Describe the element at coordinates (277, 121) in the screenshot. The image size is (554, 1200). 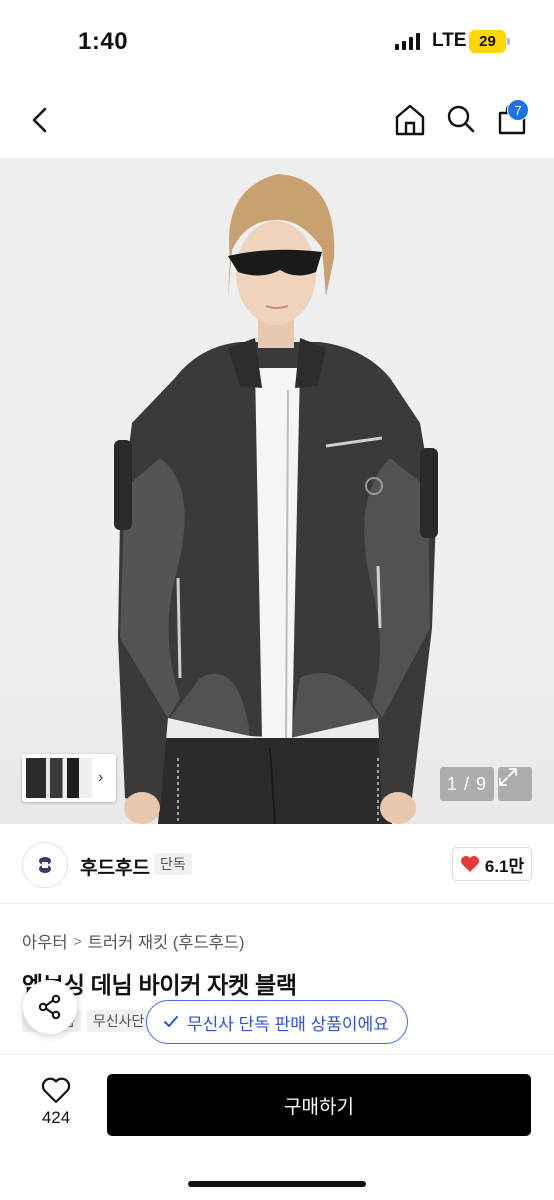
I see `top-nav` at that location.